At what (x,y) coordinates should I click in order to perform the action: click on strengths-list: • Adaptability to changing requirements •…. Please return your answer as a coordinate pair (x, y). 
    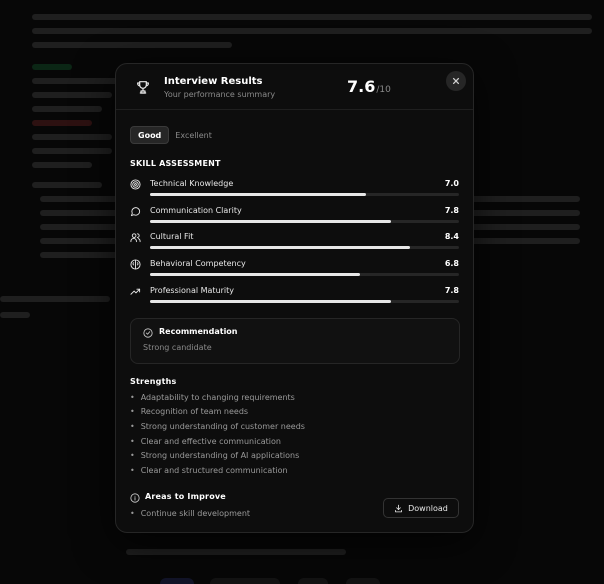
    Looking at the image, I should click on (217, 434).